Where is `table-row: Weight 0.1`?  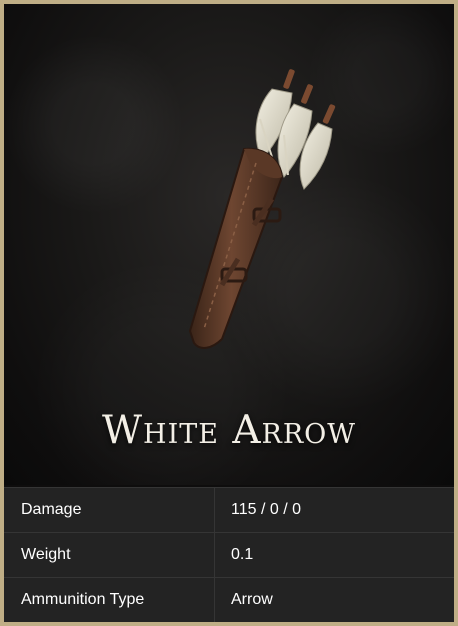 table-row: Weight 0.1 is located at coordinates (229, 555).